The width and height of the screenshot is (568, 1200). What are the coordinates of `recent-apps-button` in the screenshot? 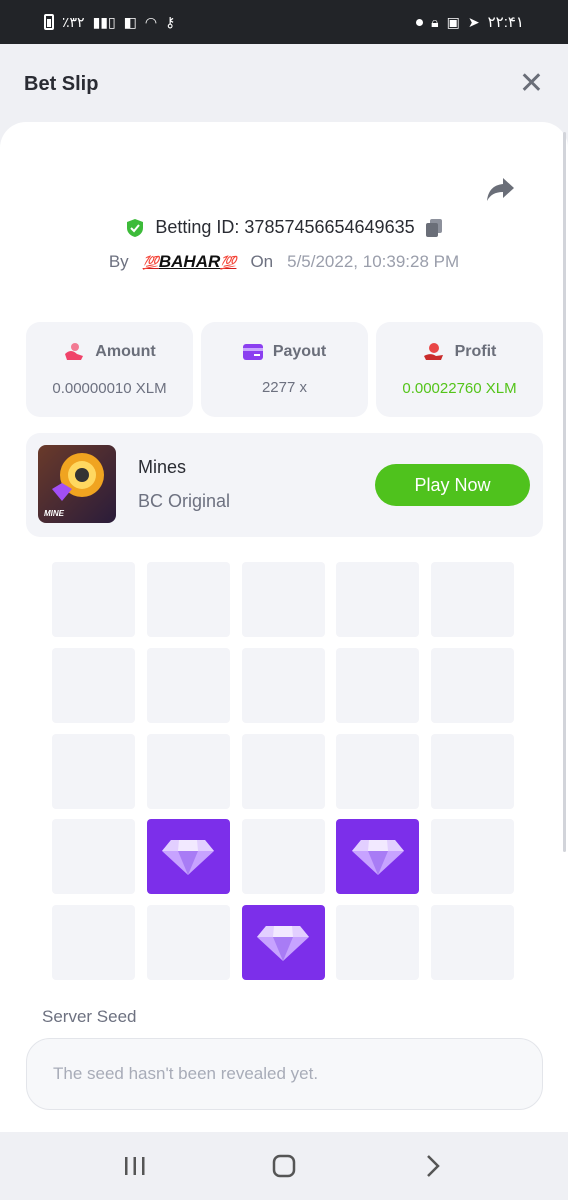 It's located at (135, 1166).